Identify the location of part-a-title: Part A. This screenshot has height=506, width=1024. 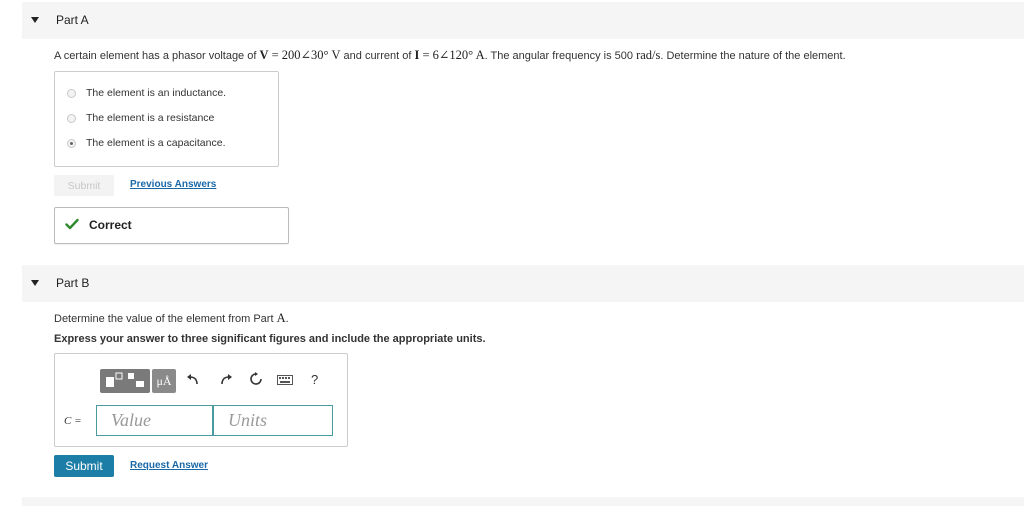
(72, 20).